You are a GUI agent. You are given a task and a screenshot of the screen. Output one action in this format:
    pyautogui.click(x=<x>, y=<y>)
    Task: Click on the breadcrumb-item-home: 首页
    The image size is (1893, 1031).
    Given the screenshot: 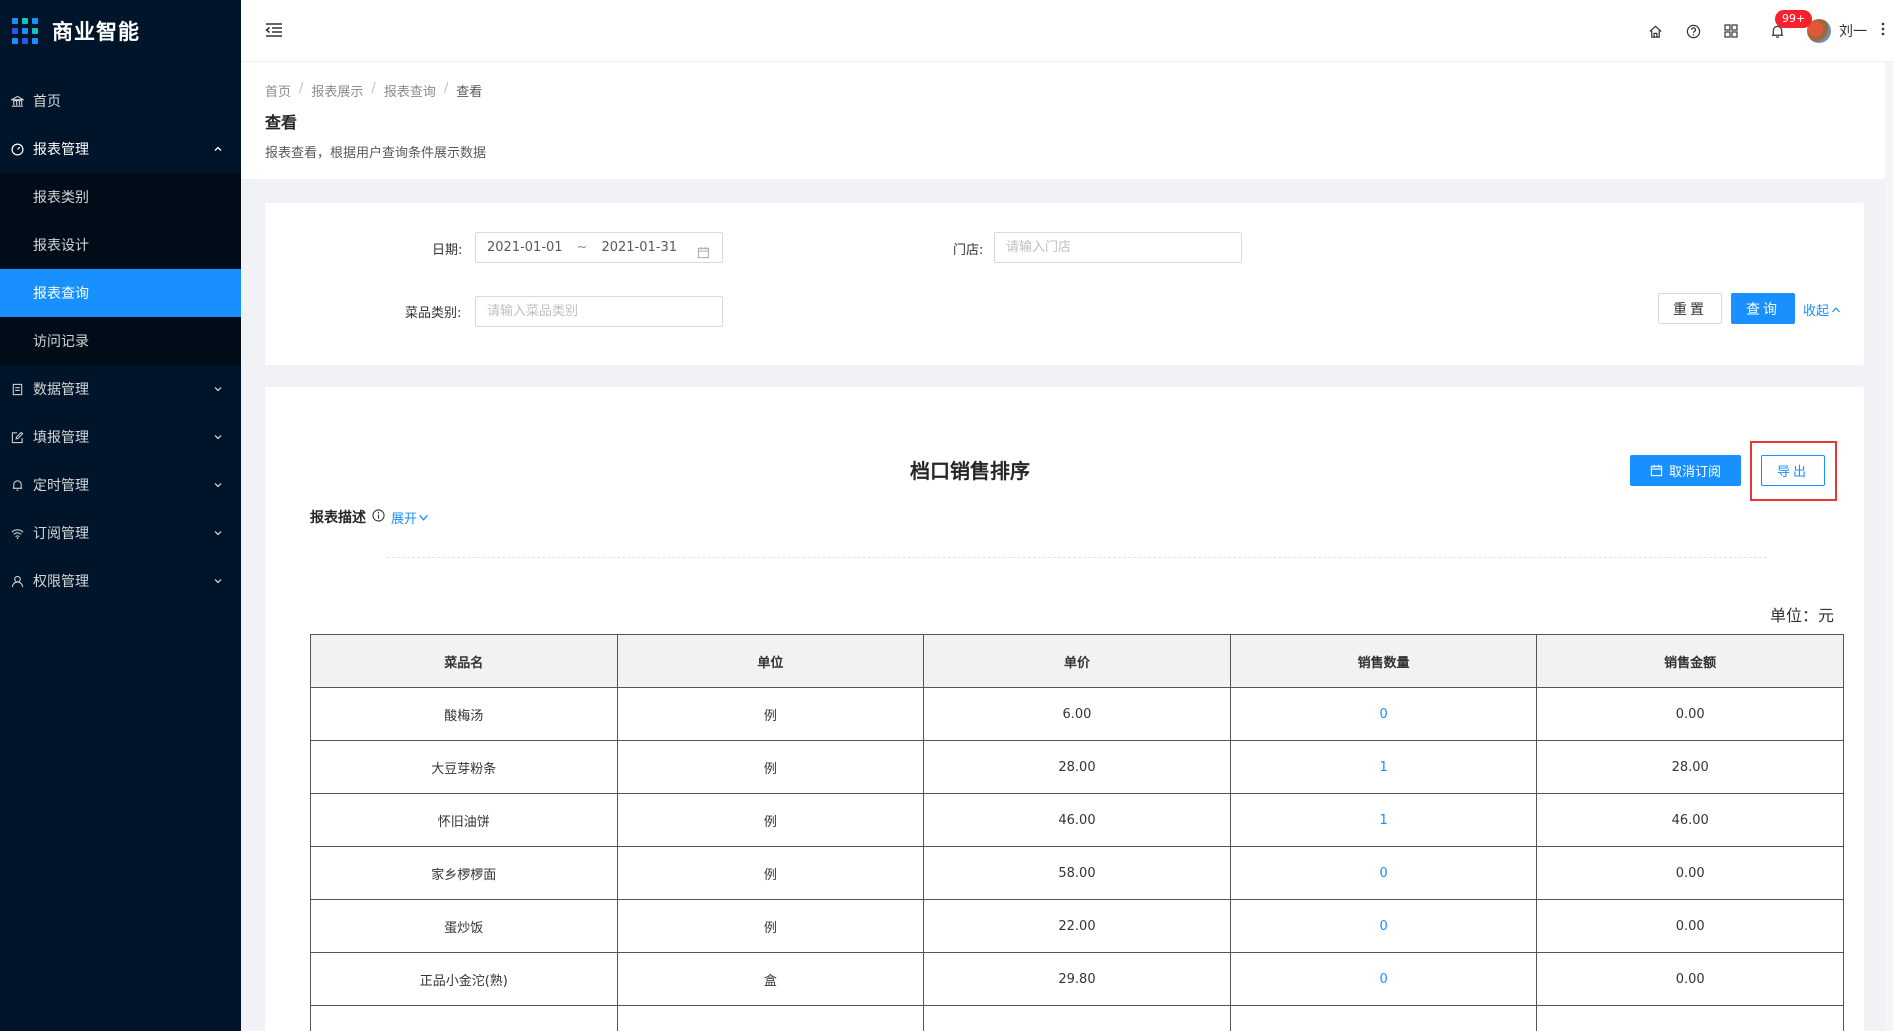 What is the action you would take?
    pyautogui.click(x=278, y=90)
    